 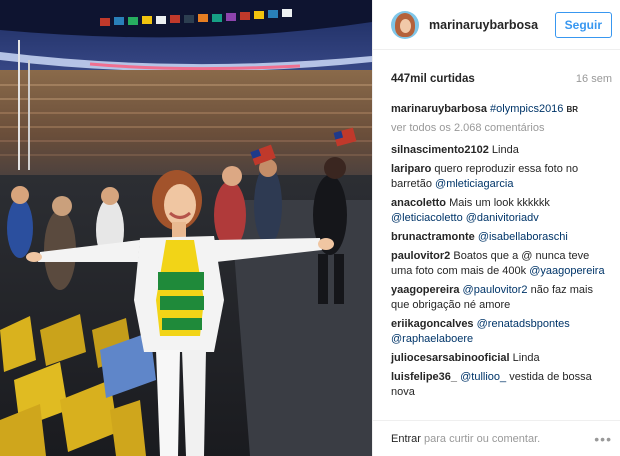 What do you see at coordinates (432, 339) in the screenshot?
I see `comment-mention: @raphaelaboere` at bounding box center [432, 339].